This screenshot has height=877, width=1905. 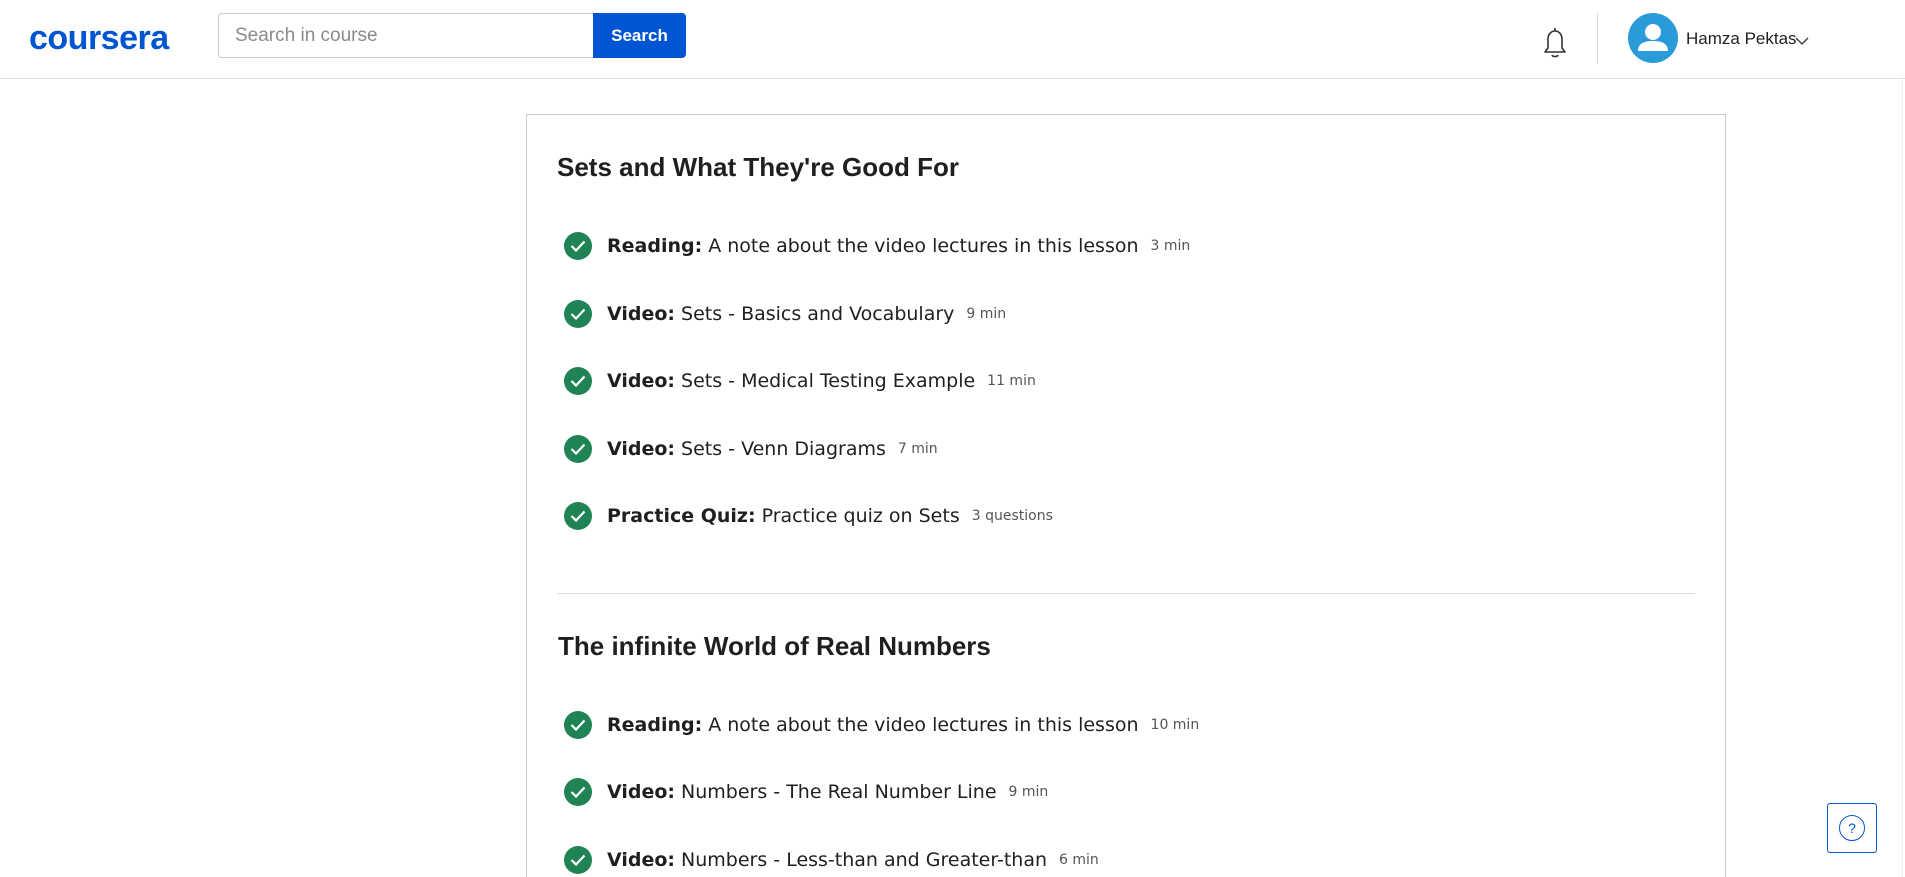 I want to click on item-title: Sets - Basics and Vocabulary, so click(x=817, y=314).